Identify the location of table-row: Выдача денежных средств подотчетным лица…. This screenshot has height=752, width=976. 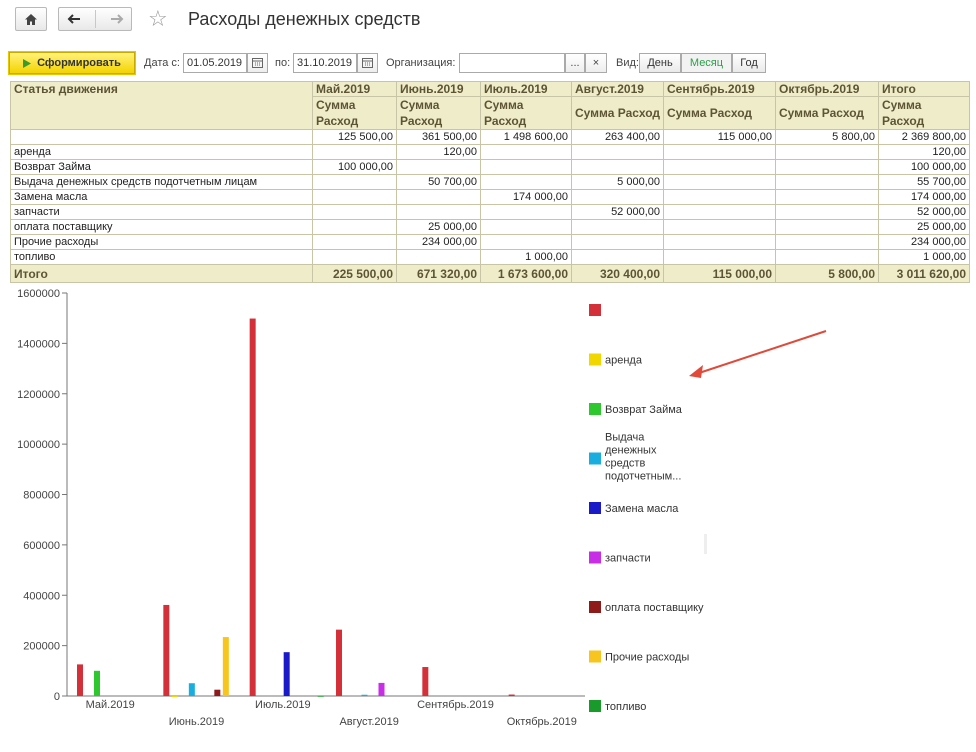
(490, 182).